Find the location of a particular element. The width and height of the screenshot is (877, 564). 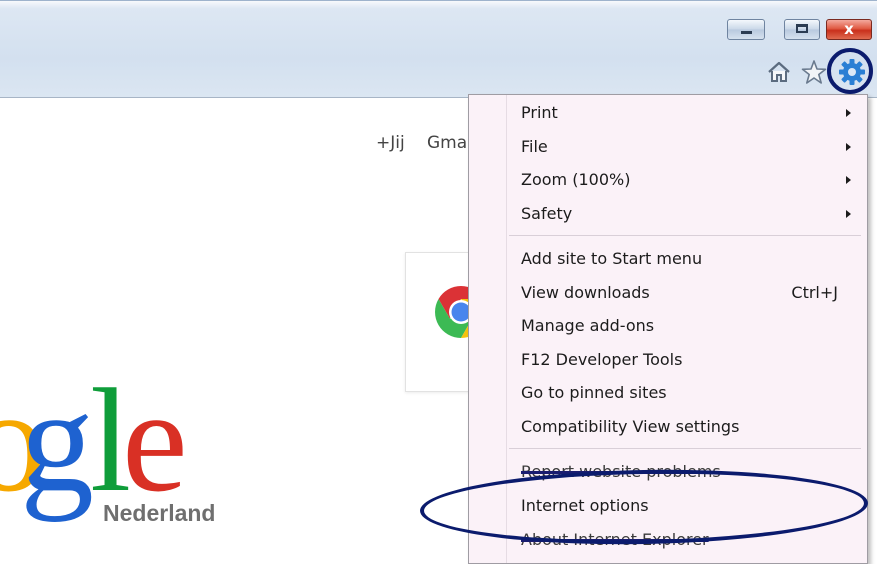

maximize-button is located at coordinates (802, 29).